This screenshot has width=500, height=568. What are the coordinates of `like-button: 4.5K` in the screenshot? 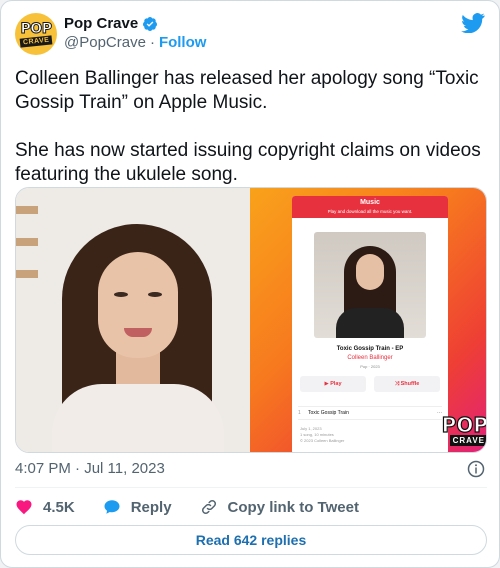 It's located at (45, 507).